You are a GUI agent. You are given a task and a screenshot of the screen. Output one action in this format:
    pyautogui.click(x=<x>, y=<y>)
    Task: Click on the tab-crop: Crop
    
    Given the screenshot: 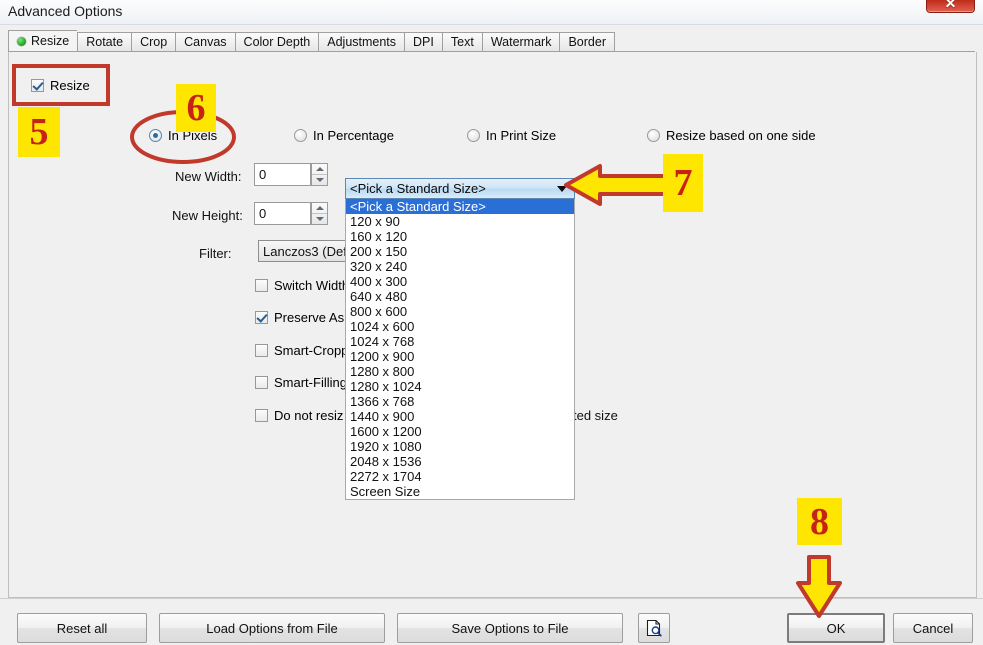 What is the action you would take?
    pyautogui.click(x=153, y=42)
    